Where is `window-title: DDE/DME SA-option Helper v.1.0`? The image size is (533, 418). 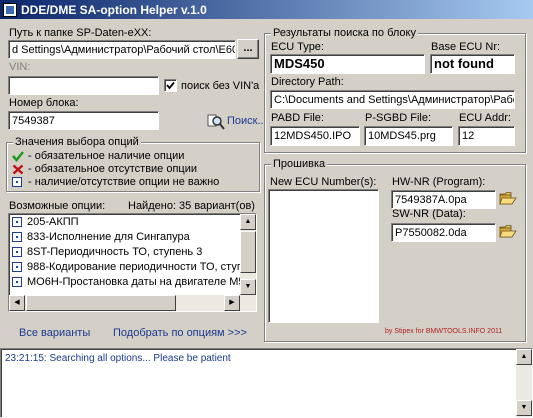
window-title: DDE/DME SA-option Helper v.1.0 is located at coordinates (114, 9).